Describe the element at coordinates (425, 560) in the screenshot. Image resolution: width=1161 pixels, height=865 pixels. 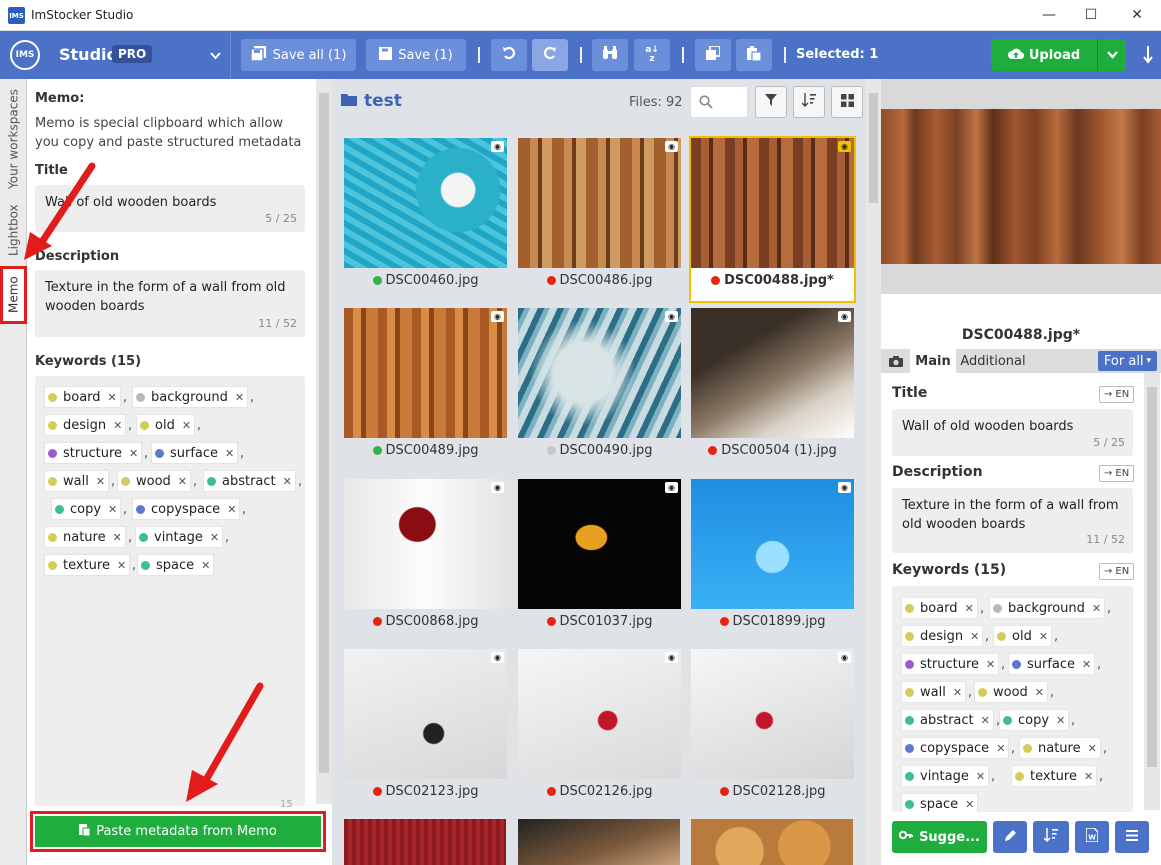
I see `thumbnail-tile: ◉ DSC00868.jpg` at that location.